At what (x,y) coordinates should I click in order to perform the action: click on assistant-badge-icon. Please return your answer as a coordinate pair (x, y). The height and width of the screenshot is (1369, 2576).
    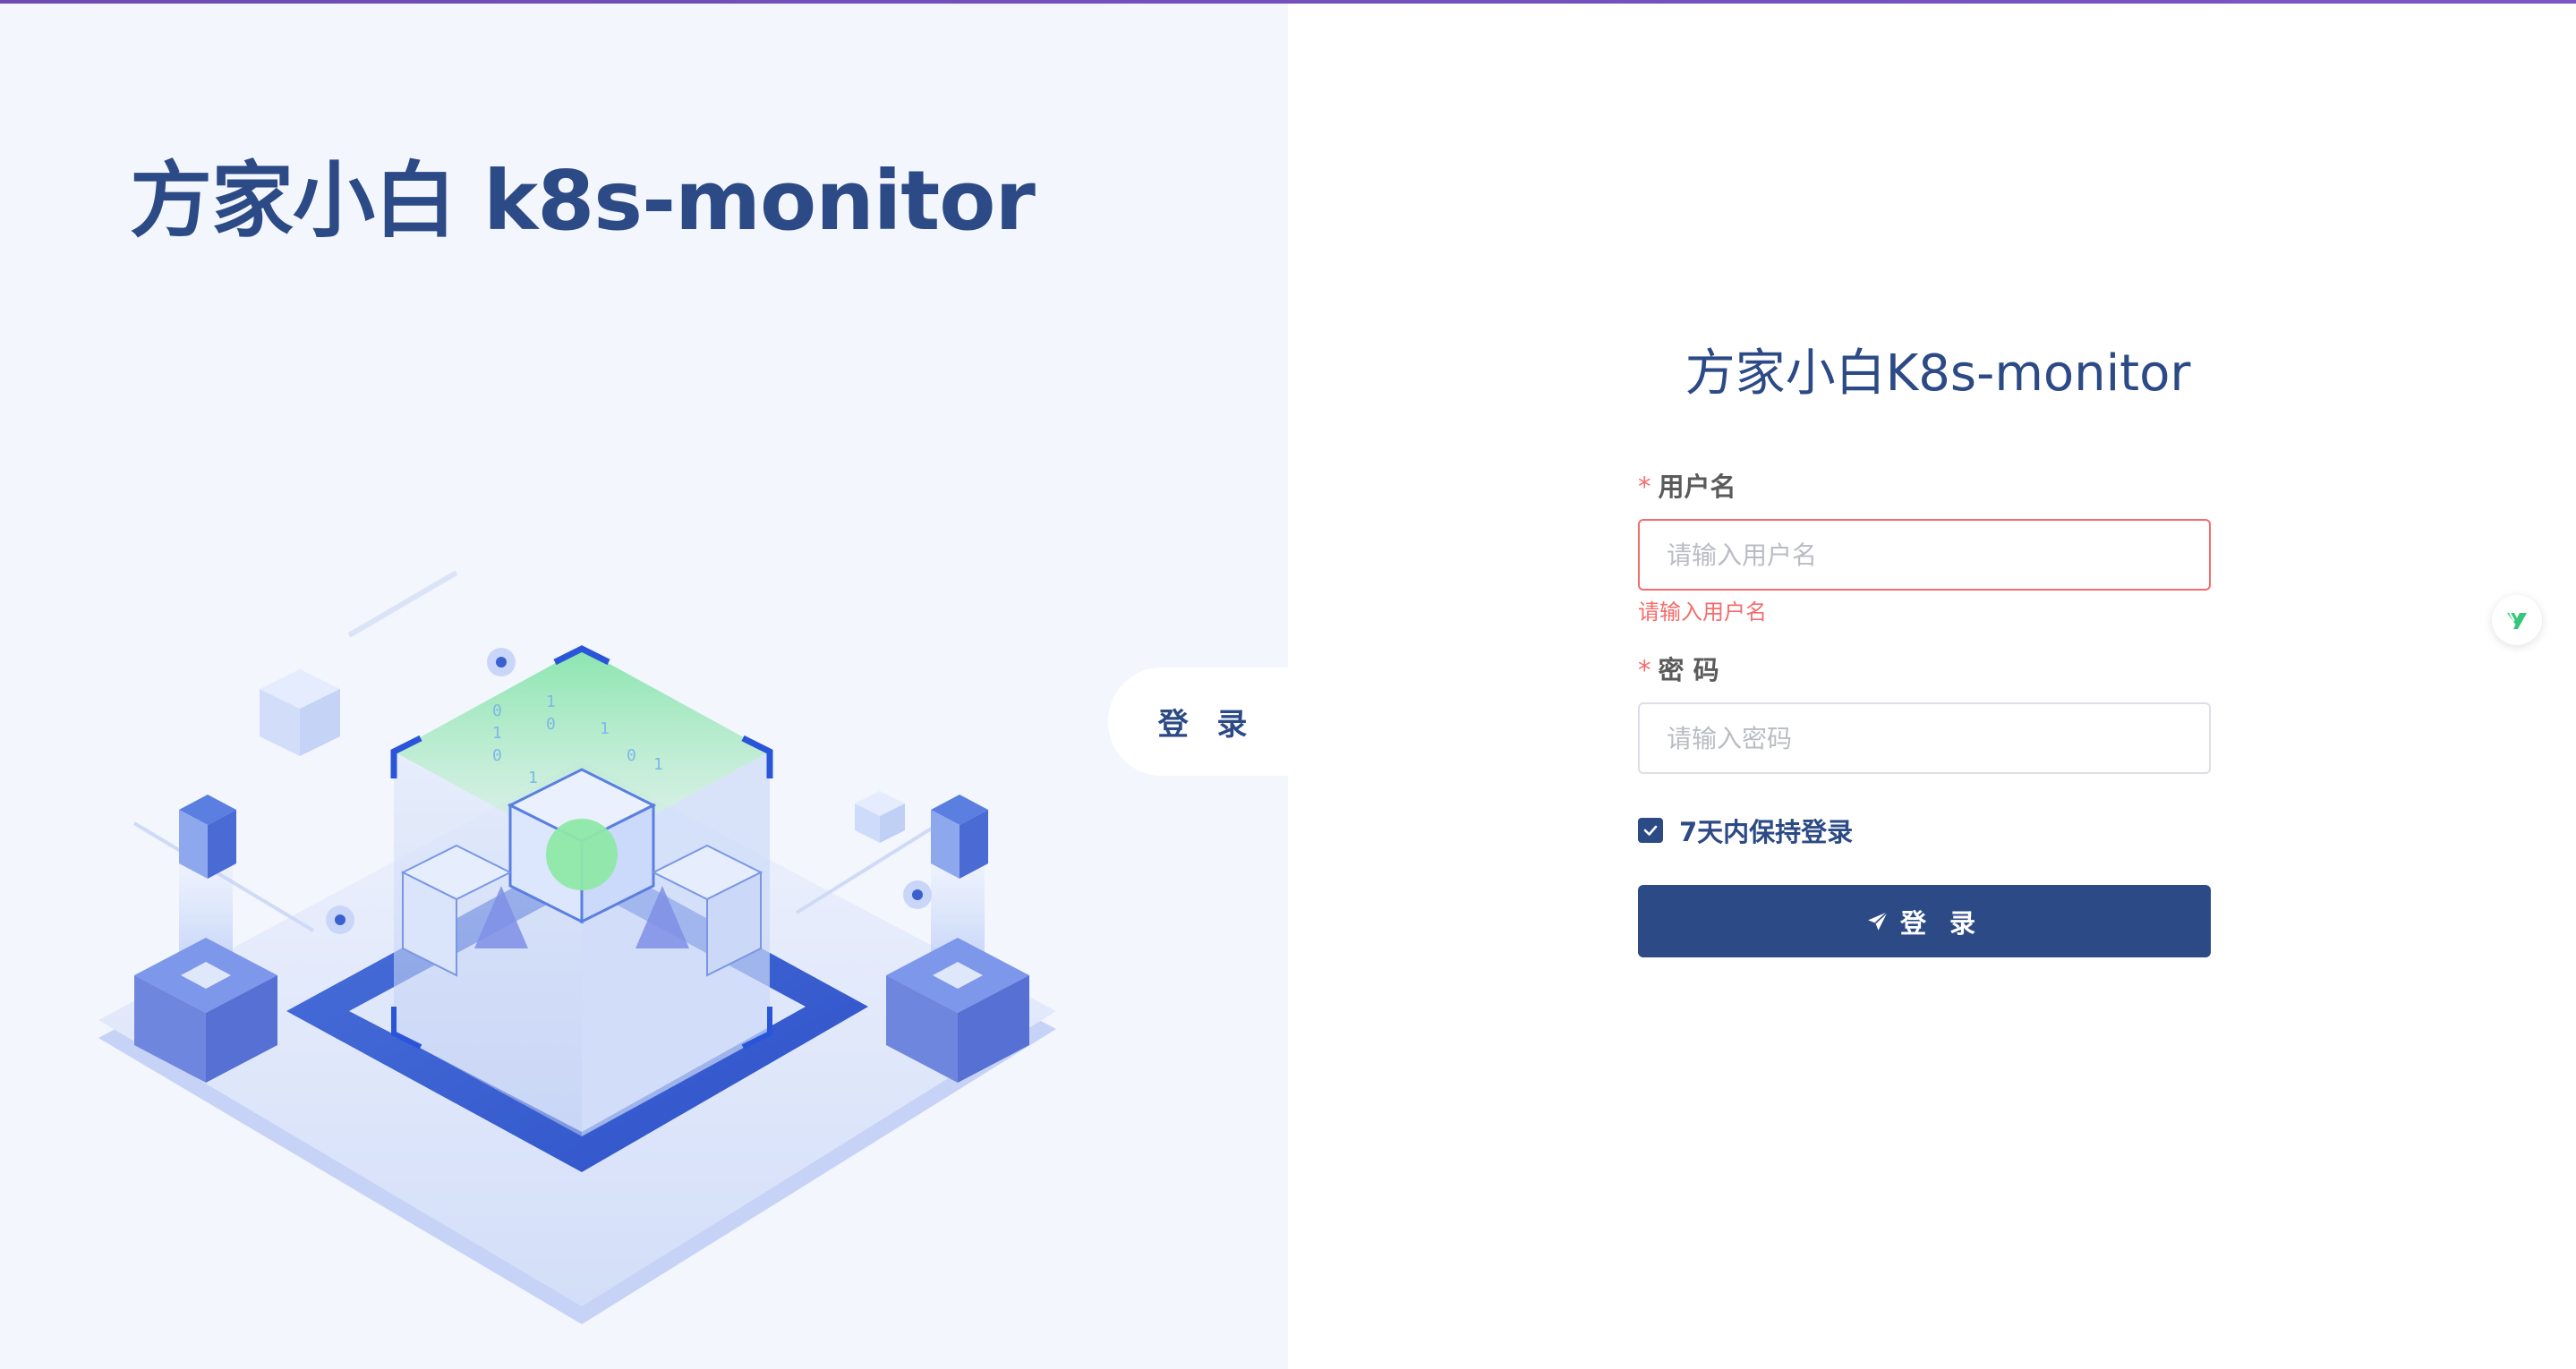
    Looking at the image, I should click on (2517, 620).